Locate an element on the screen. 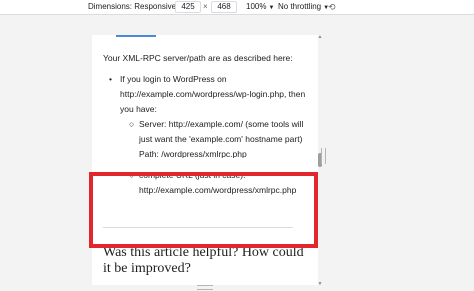 The width and height of the screenshot is (474, 291). rotate-icon: ⟲ is located at coordinates (332, 7).